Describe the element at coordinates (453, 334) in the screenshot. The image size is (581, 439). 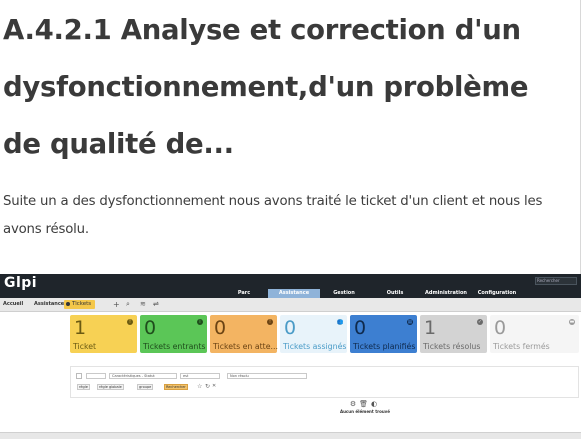
I see `tile-tickets-resolus: 1 ✓ Tickets résolus` at that location.